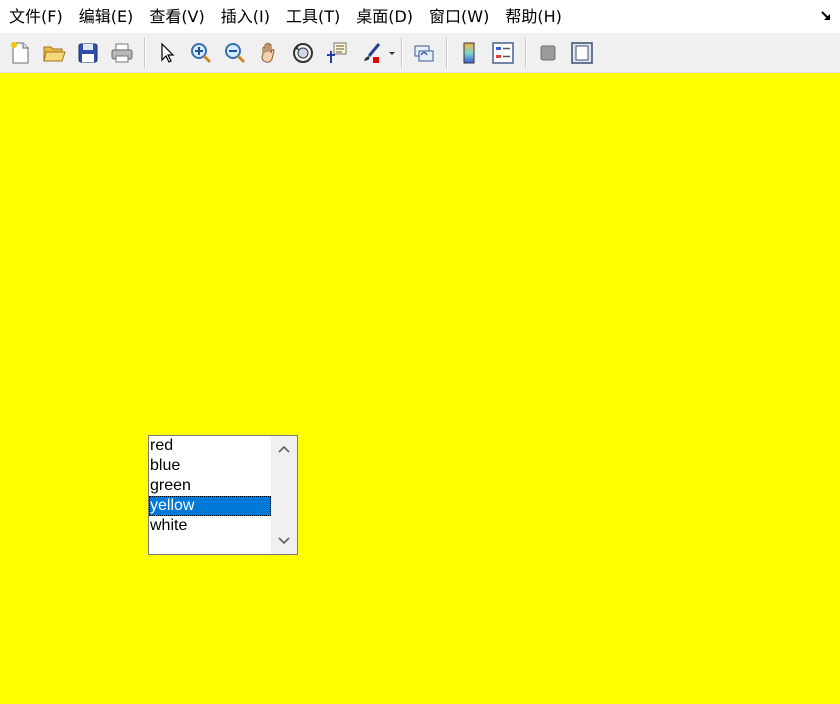 This screenshot has width=840, height=704. I want to click on open-file-button, so click(54, 53).